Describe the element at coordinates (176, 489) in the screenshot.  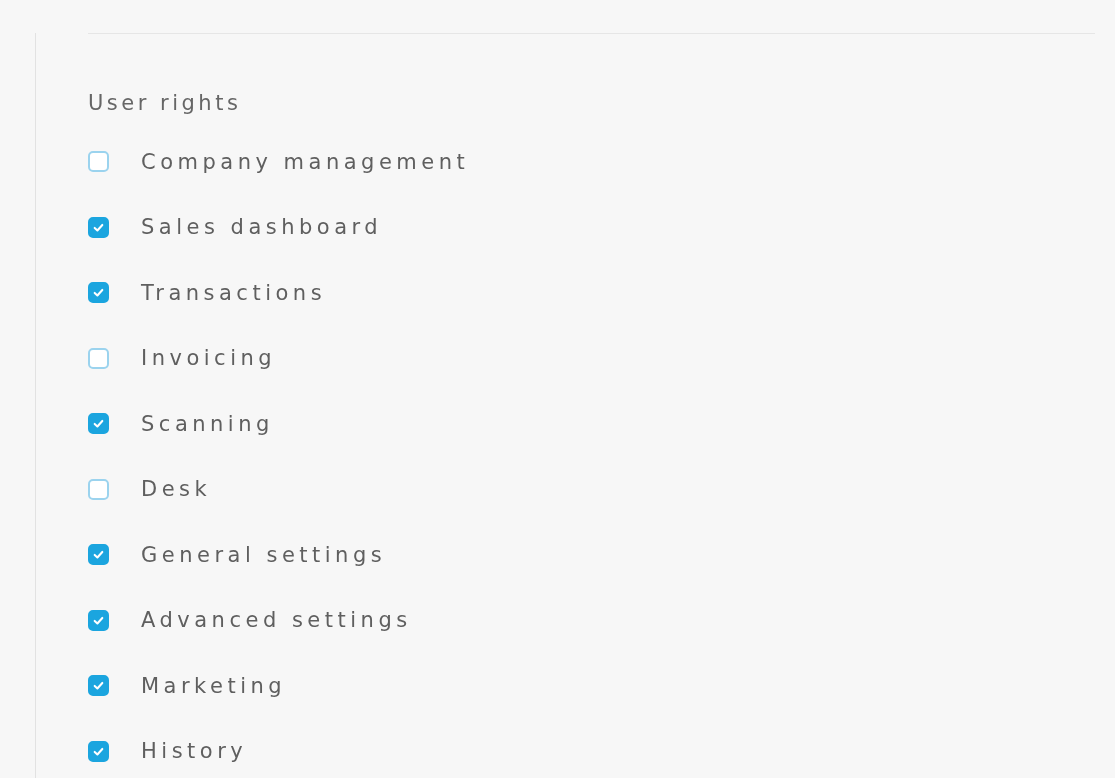
I see `checkbox-label: Desk` at that location.